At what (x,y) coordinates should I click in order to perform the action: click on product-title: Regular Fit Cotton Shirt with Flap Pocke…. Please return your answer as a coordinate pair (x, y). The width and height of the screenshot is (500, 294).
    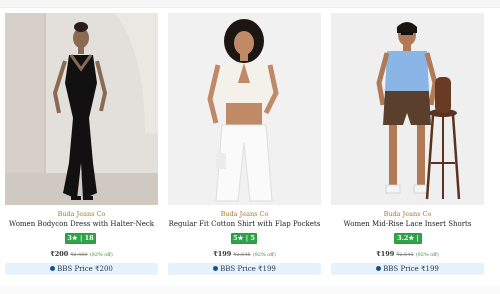
    Looking at the image, I should click on (244, 224).